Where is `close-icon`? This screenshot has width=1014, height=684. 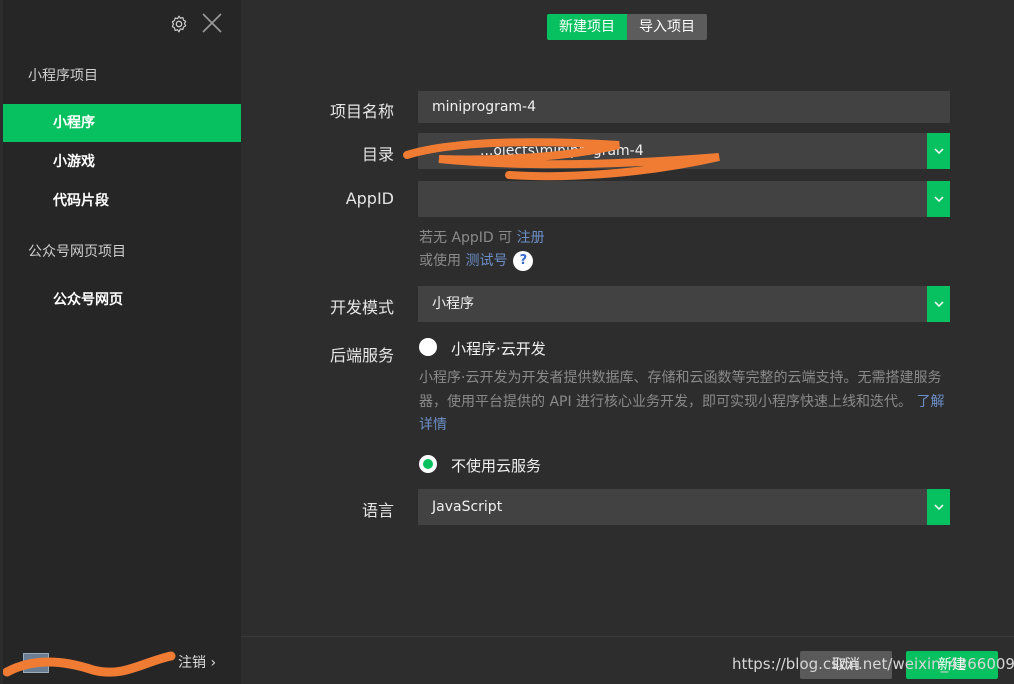 close-icon is located at coordinates (212, 23).